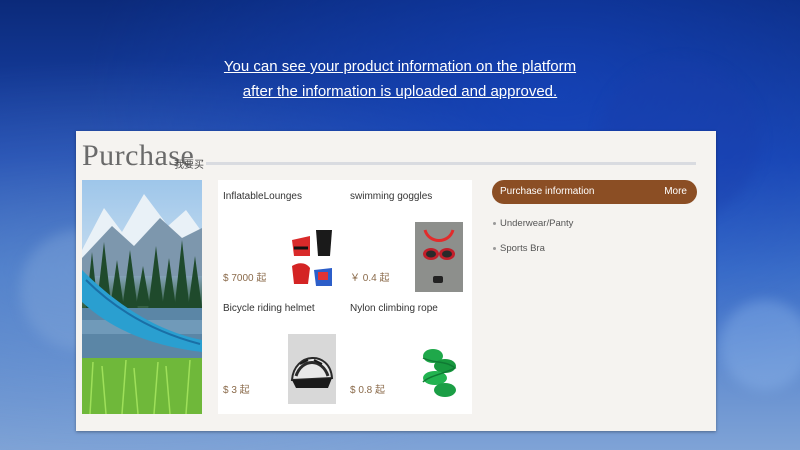 The image size is (800, 450). What do you see at coordinates (407, 236) in the screenshot?
I see `product-card-swimming-goggles: swimming goggles ￥ 0.4 起` at bounding box center [407, 236].